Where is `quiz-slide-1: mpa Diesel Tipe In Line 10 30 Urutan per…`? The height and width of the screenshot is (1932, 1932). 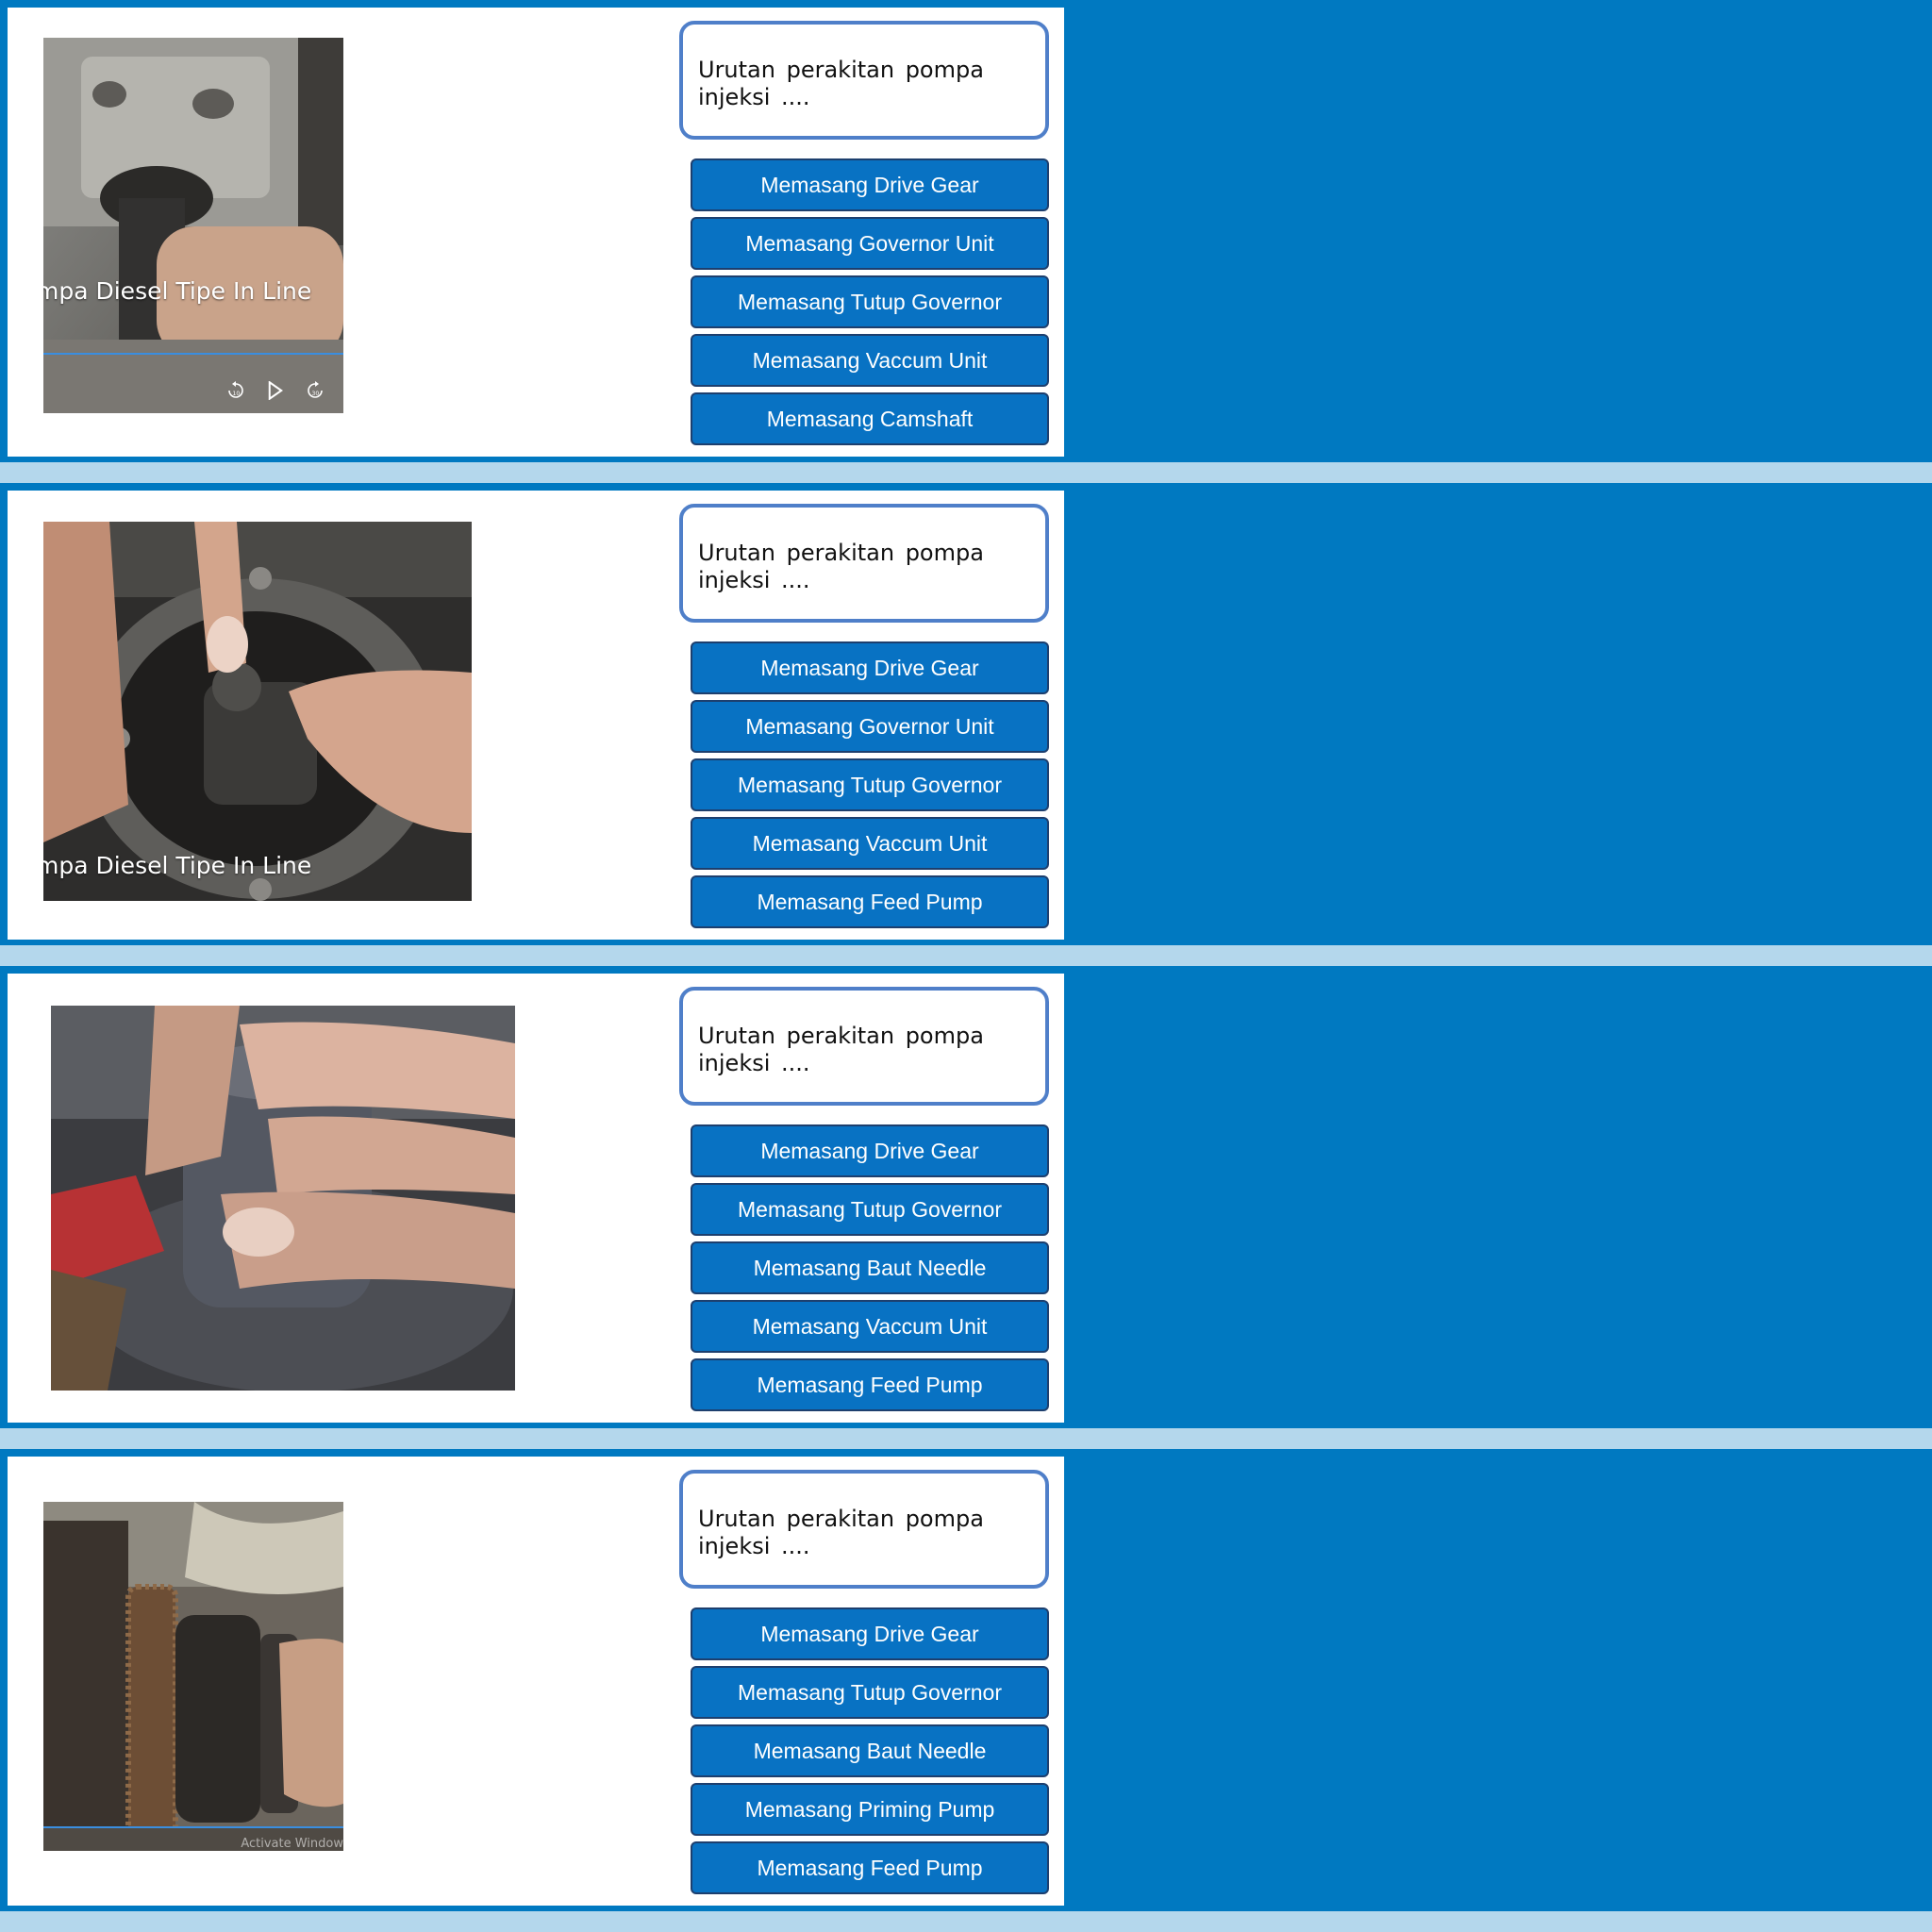 quiz-slide-1: mpa Diesel Tipe In Line 10 30 Urutan per… is located at coordinates (536, 232).